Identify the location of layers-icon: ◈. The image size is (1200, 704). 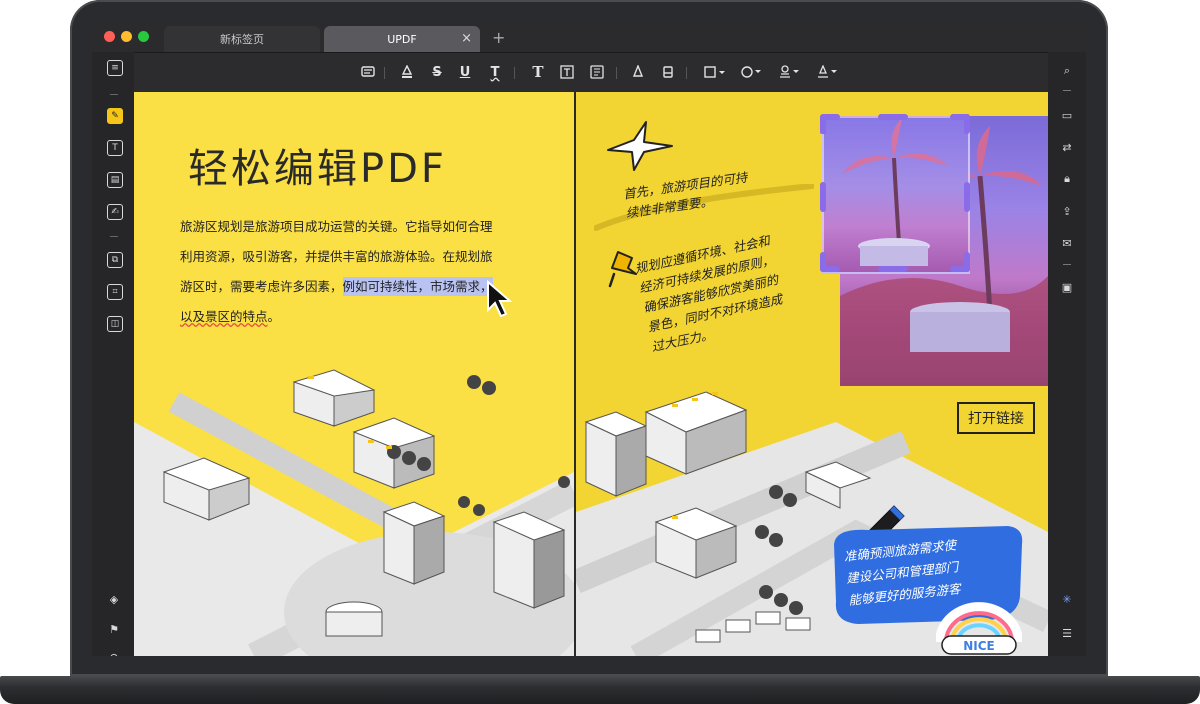
(114, 599).